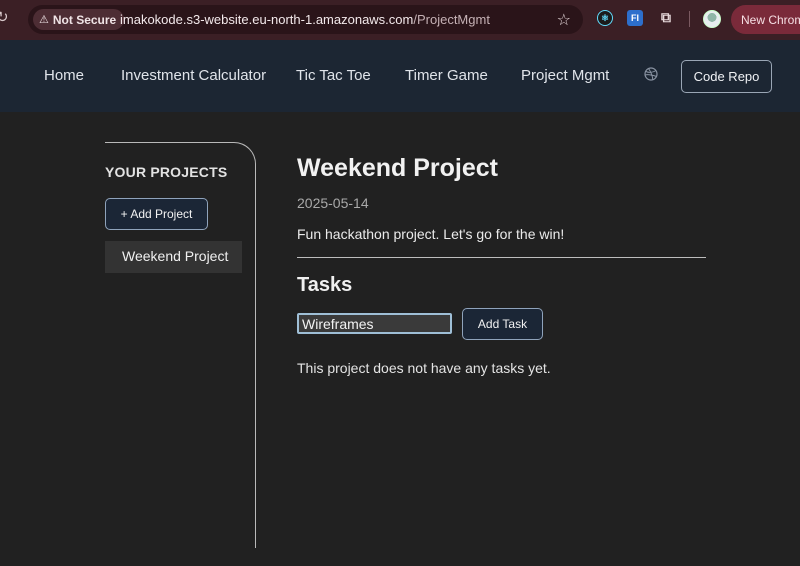  I want to click on nav-link-home: Home, so click(64, 75).